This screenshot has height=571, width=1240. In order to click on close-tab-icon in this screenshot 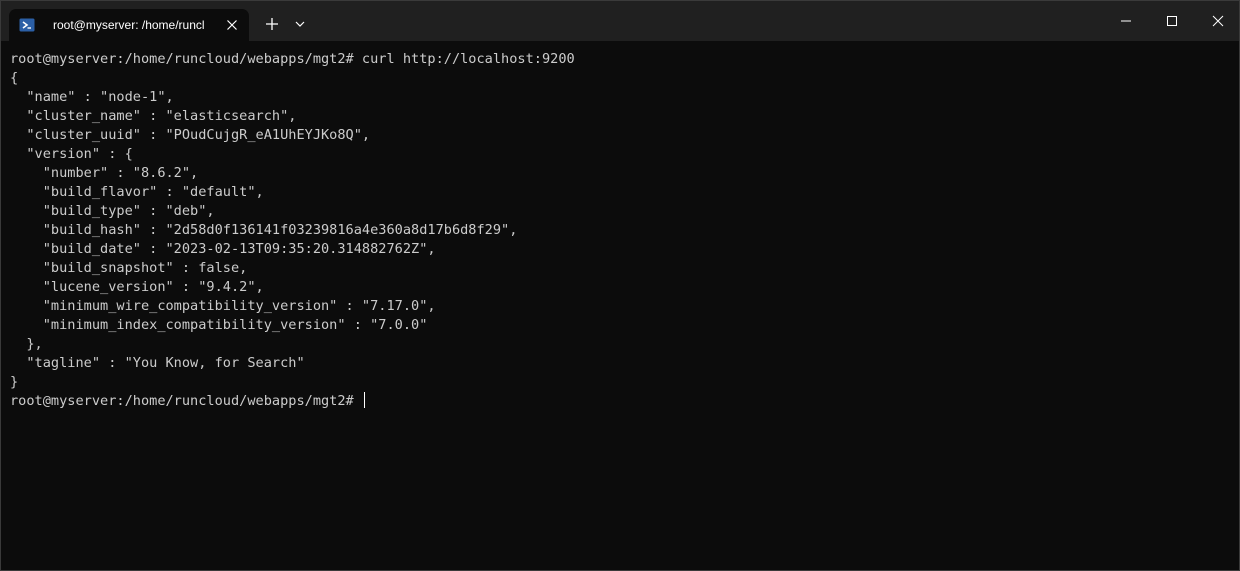, I will do `click(232, 25)`.